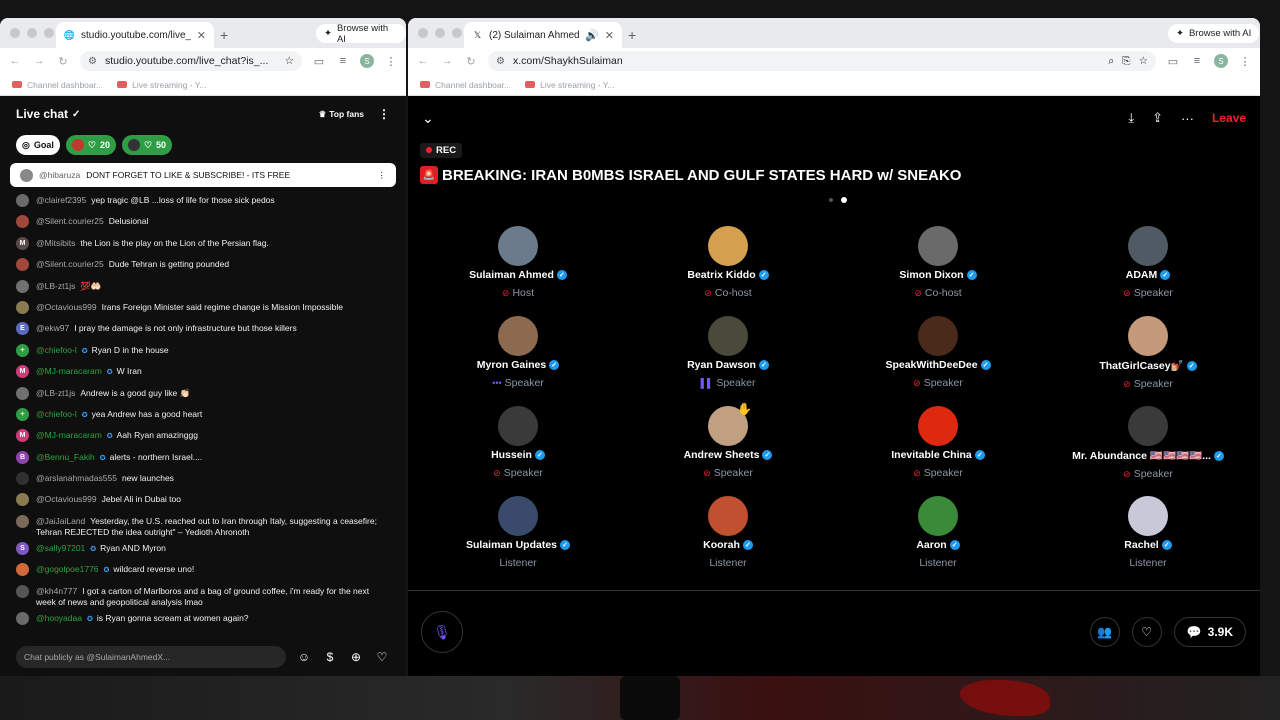 This screenshot has width=1280, height=720. I want to click on microphone-button: 🎙, so click(442, 632).